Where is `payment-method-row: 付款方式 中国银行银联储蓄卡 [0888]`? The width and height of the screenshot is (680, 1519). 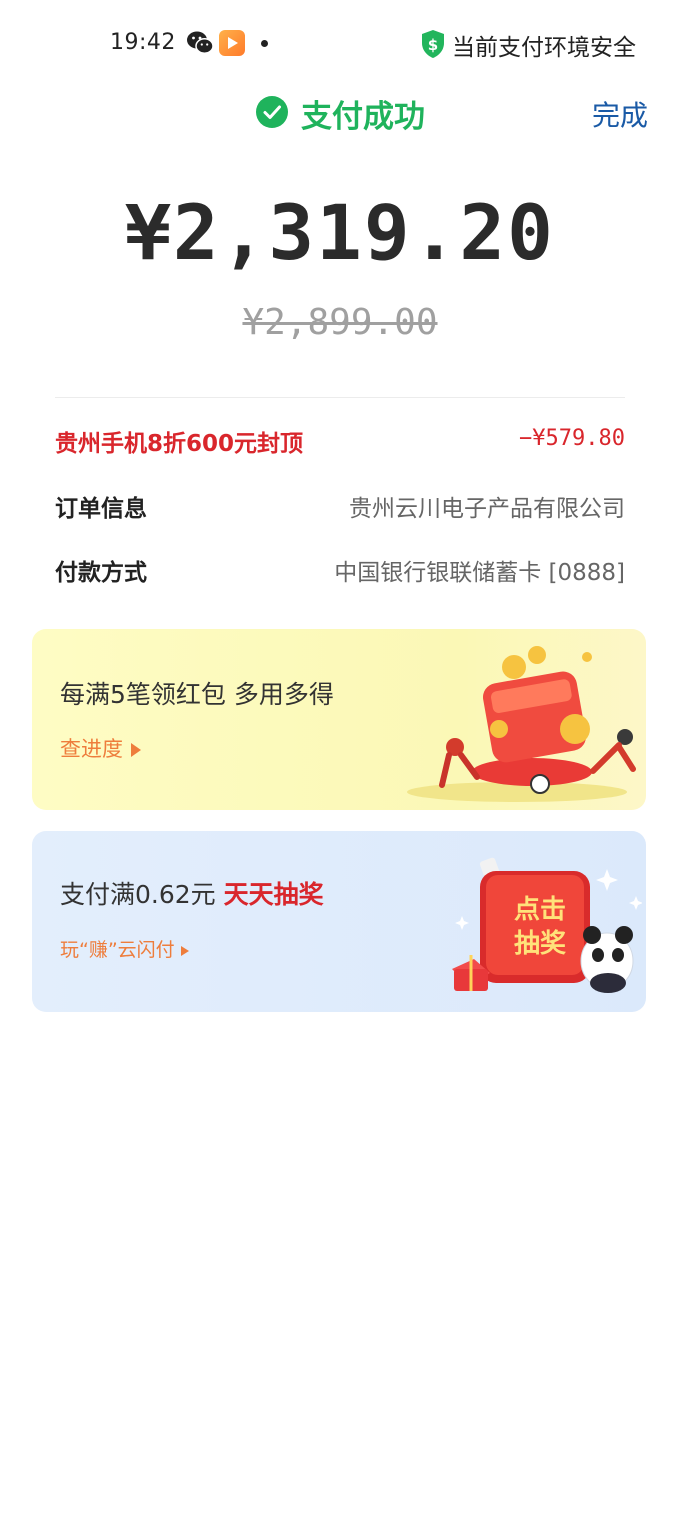 payment-method-row: 付款方式 中国银行银联储蓄卡 [0888] is located at coordinates (340, 573).